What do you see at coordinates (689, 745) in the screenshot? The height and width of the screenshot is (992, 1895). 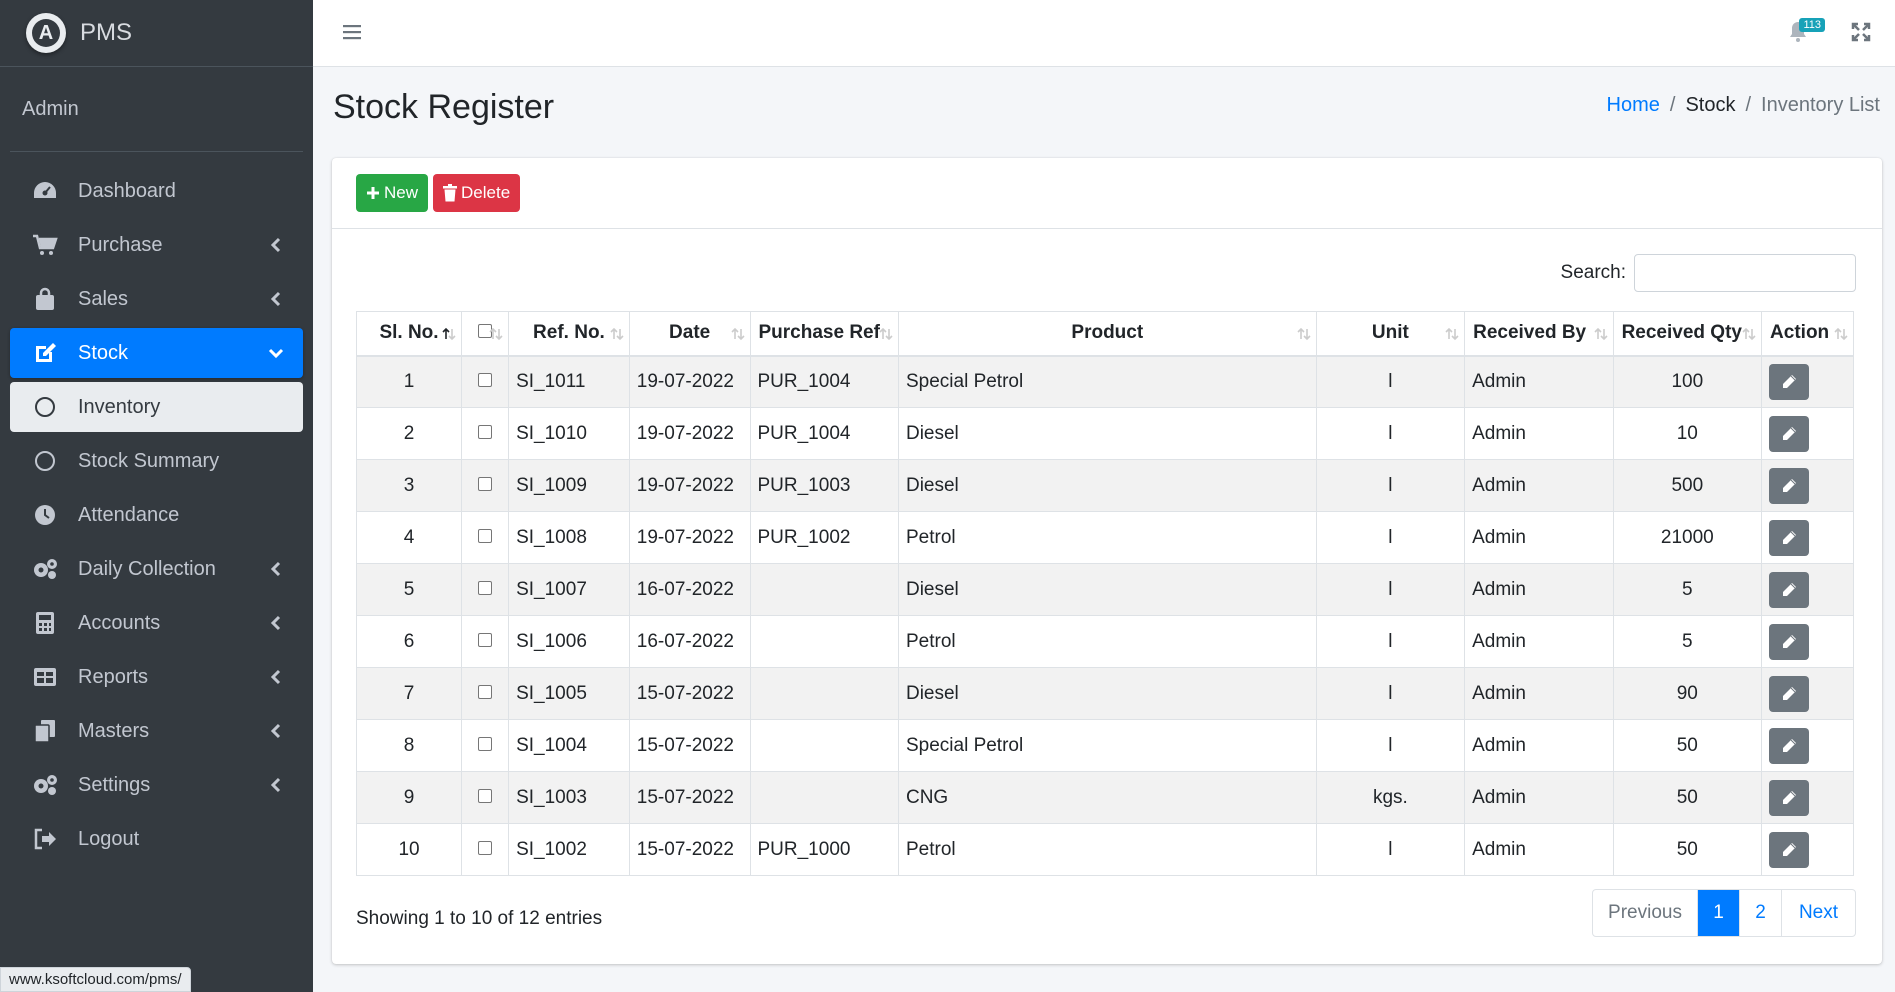 I see `cell-date: 15-07-2022` at bounding box center [689, 745].